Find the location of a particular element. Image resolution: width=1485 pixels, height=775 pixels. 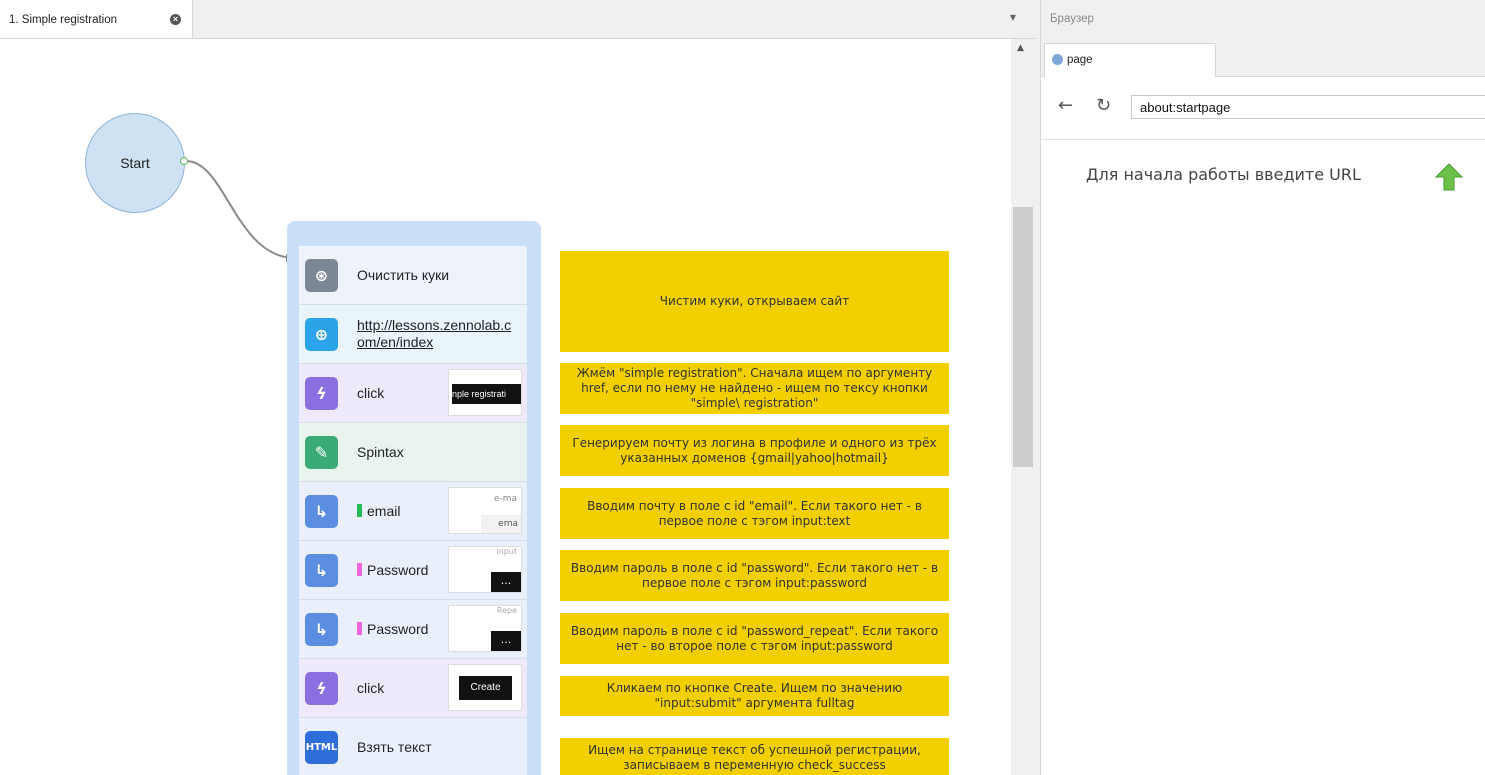

scroll-up-icon: ▲ is located at coordinates (1020, 48).